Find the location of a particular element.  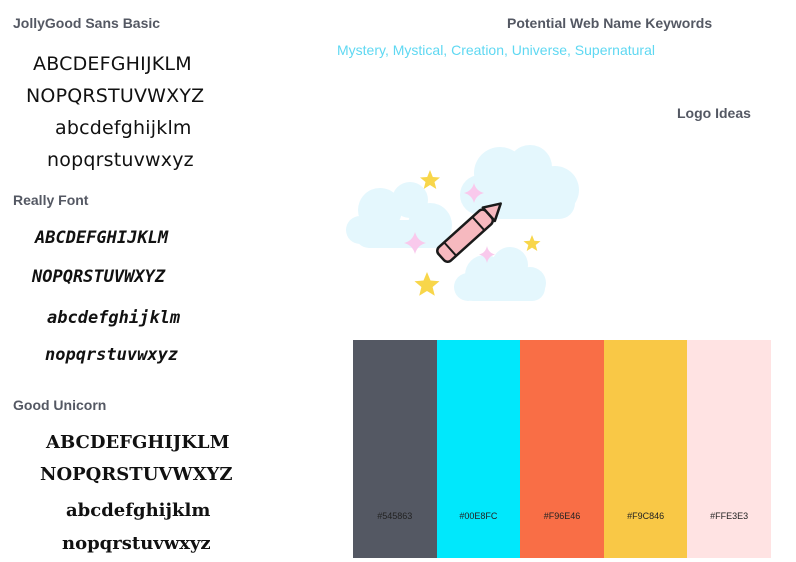

logo-heading: Logo Ideas is located at coordinates (714, 113).